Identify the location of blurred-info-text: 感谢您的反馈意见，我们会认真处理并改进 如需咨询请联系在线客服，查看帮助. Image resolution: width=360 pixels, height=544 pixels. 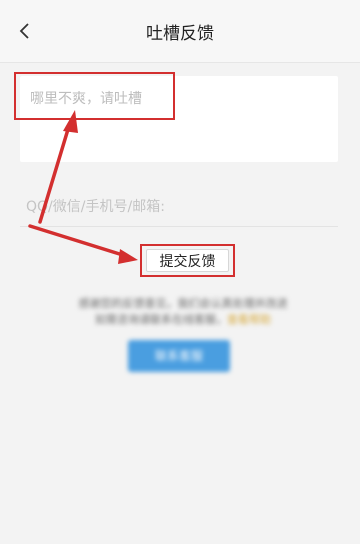
(183, 312).